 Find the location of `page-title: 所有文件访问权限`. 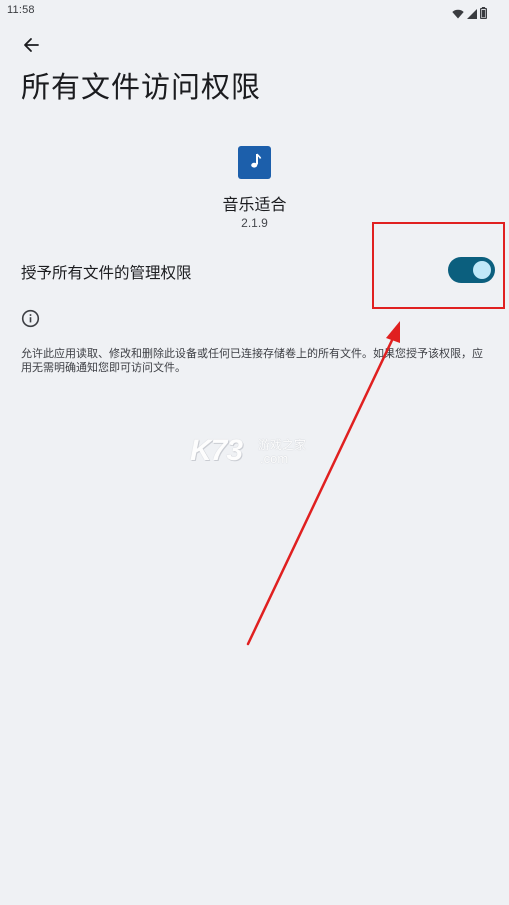

page-title: 所有文件访问权限 is located at coordinates (141, 87).